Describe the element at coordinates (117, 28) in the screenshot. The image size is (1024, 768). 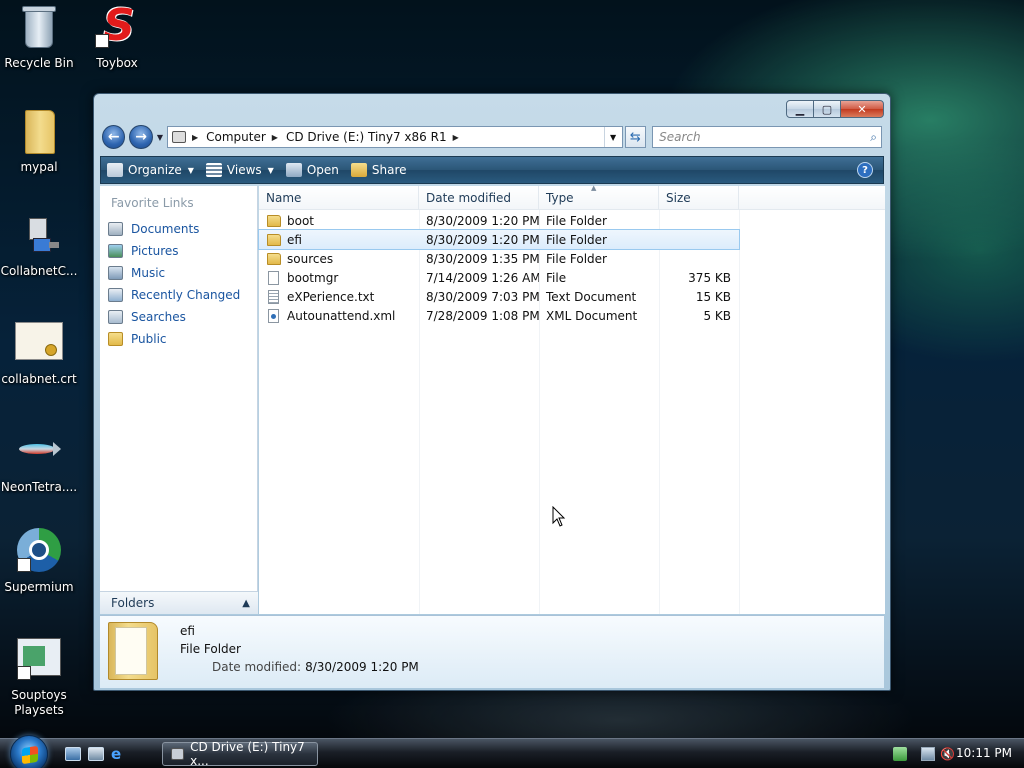
I see `toybox-icon: S` at that location.